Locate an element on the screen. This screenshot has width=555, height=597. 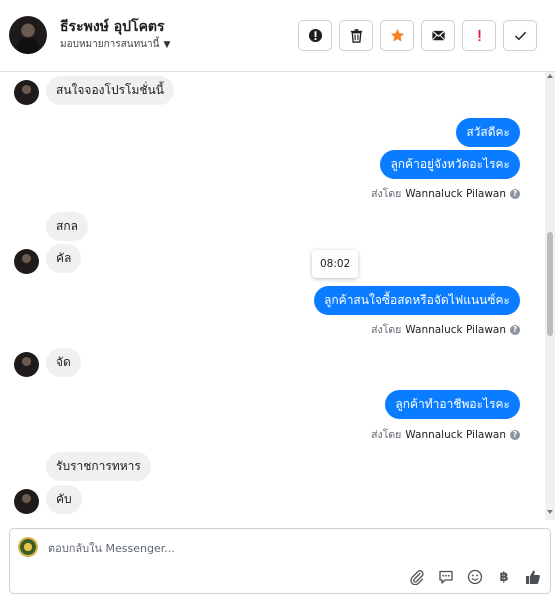
reply-input is located at coordinates (288, 548).